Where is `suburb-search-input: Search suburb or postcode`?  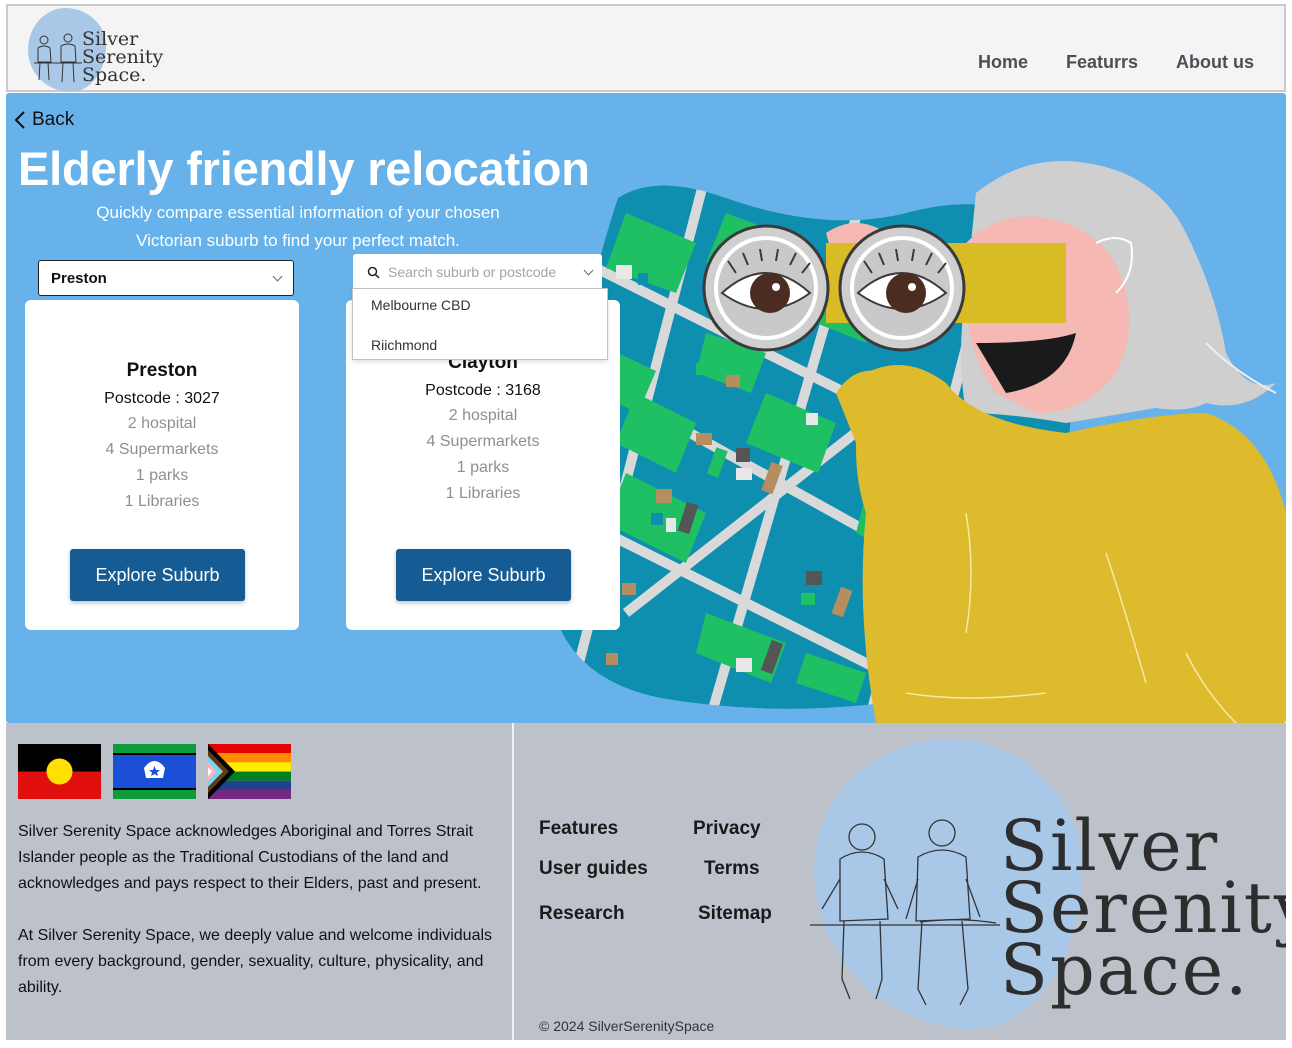 suburb-search-input: Search suburb or postcode is located at coordinates (477, 272).